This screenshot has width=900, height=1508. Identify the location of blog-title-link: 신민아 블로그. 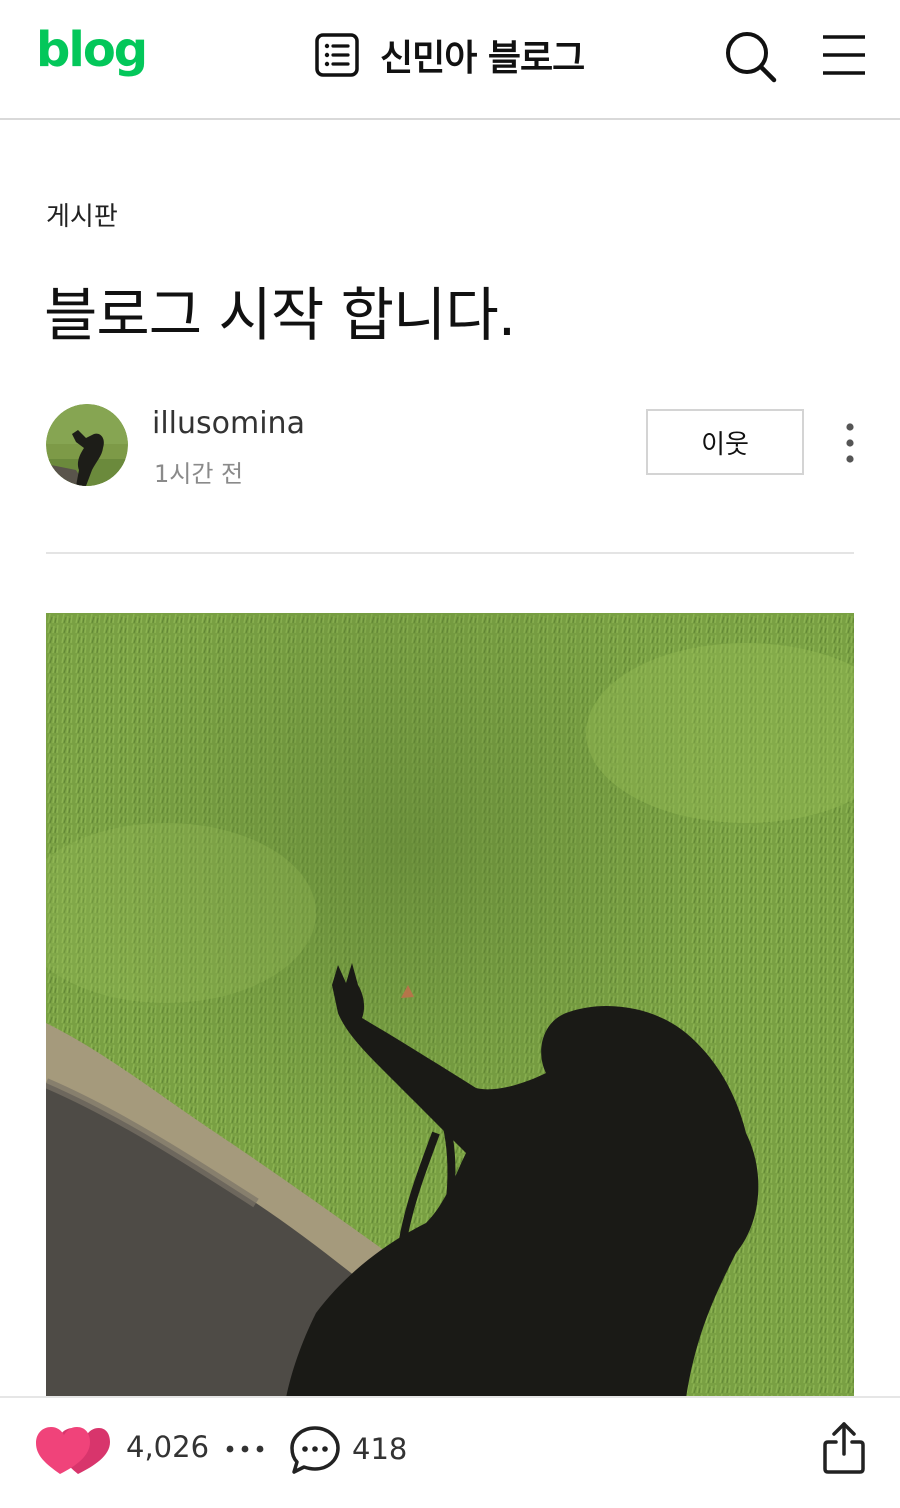
(449, 55).